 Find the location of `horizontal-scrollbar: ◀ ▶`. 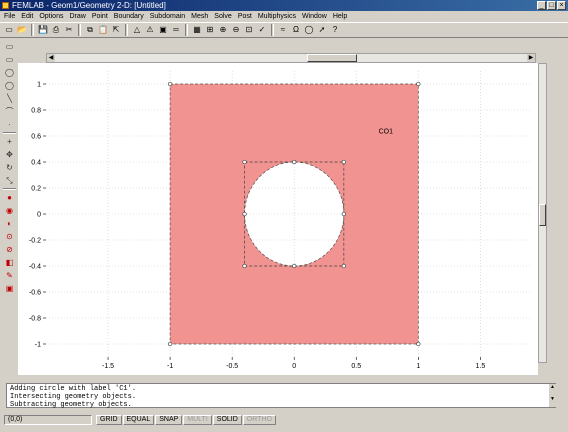

horizontal-scrollbar: ◀ ▶ is located at coordinates (291, 58).